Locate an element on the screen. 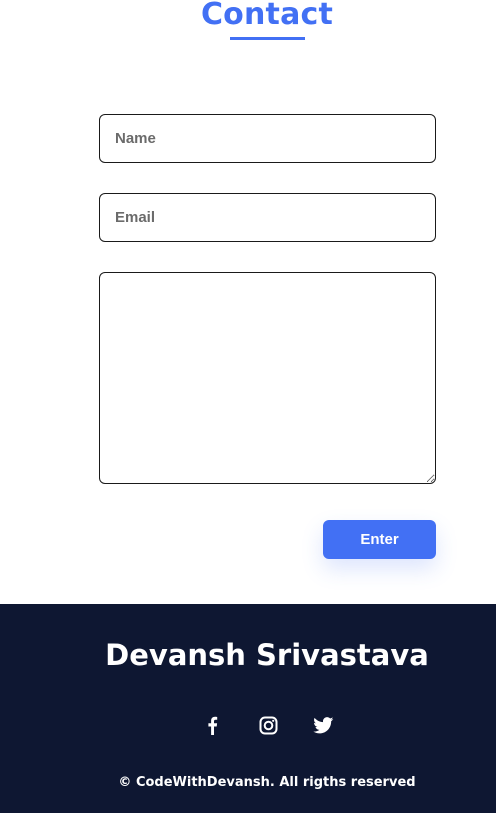  facebook-glyph is located at coordinates (212, 725).